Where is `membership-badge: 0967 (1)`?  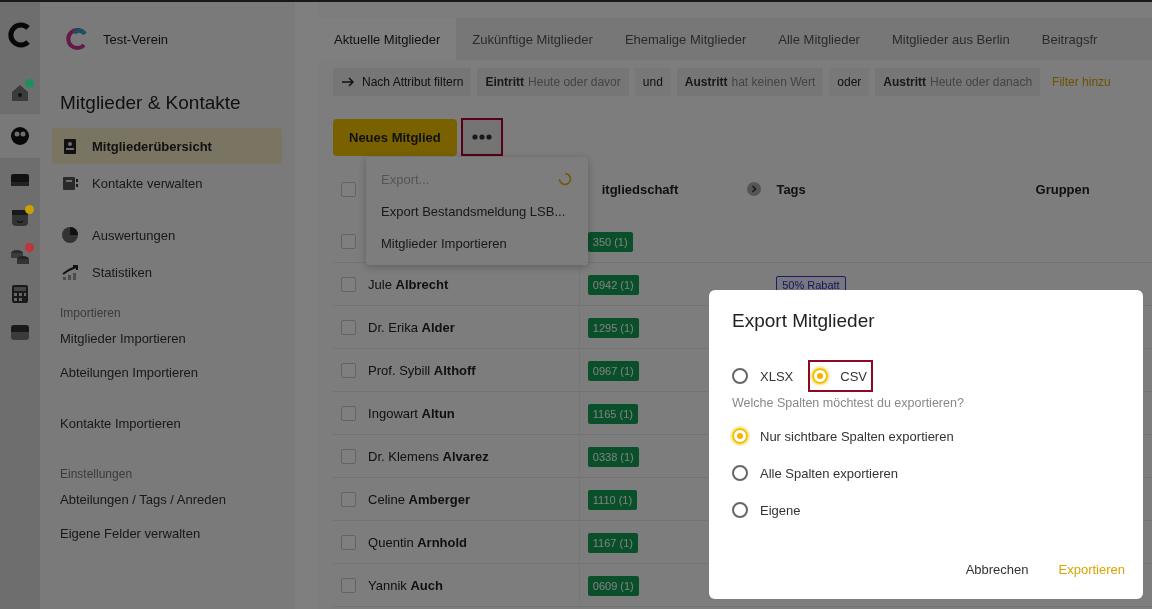 membership-badge: 0967 (1) is located at coordinates (613, 370).